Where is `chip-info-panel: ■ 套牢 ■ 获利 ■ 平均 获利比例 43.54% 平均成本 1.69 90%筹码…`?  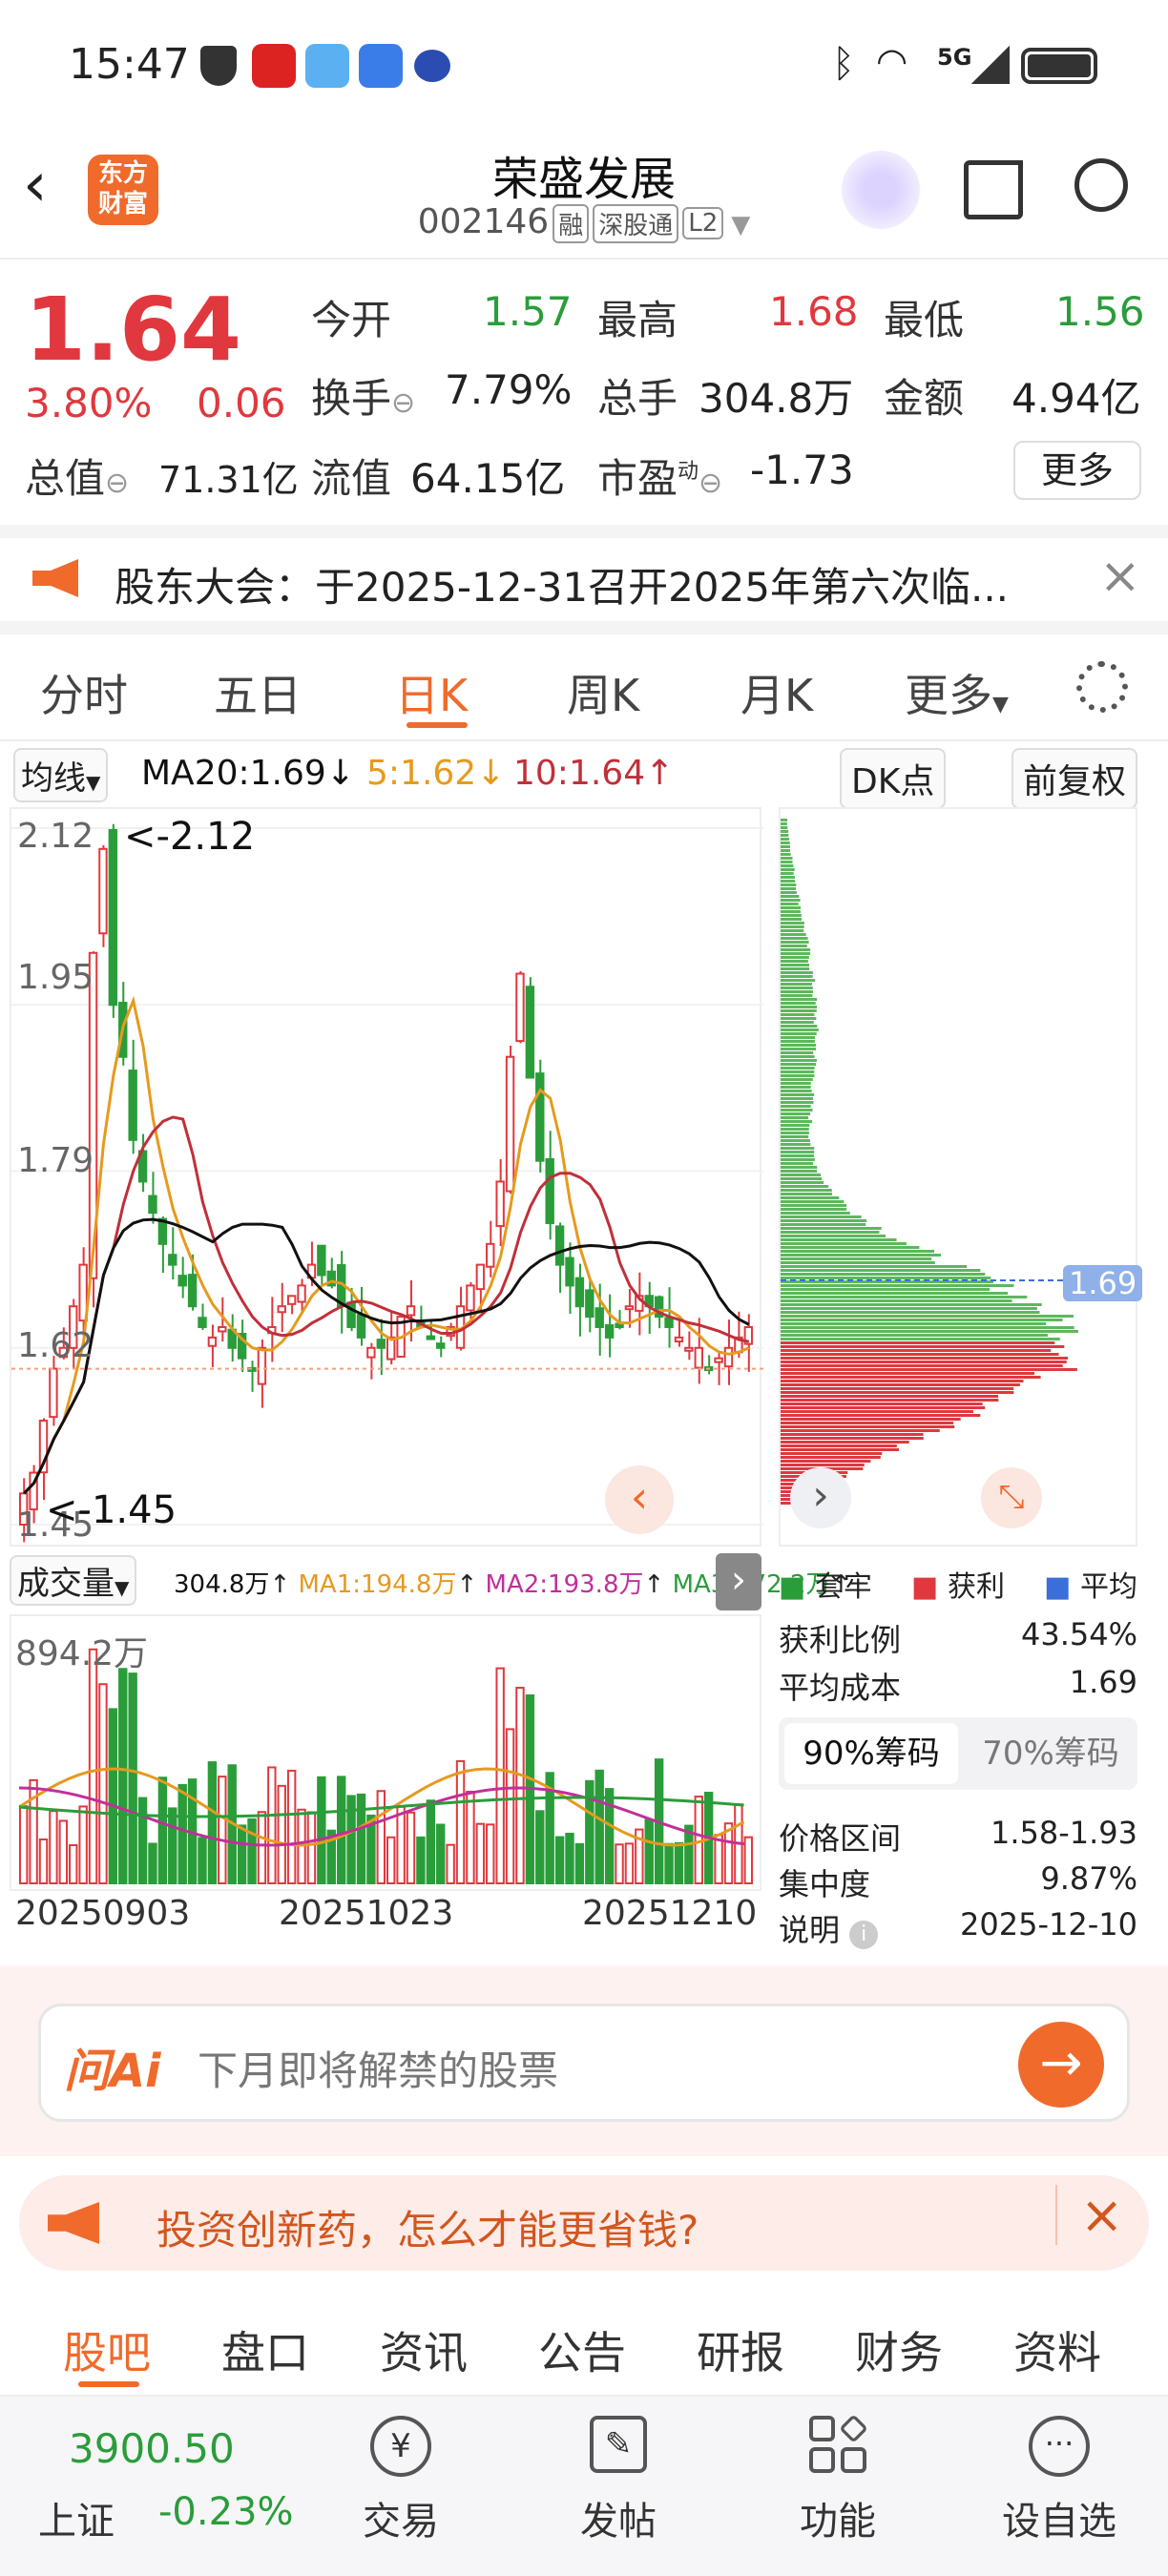 chip-info-panel: ■ 套牢 ■ 获利 ■ 平均 获利比例 43.54% 平均成本 1.69 90%筹码… is located at coordinates (958, 1755).